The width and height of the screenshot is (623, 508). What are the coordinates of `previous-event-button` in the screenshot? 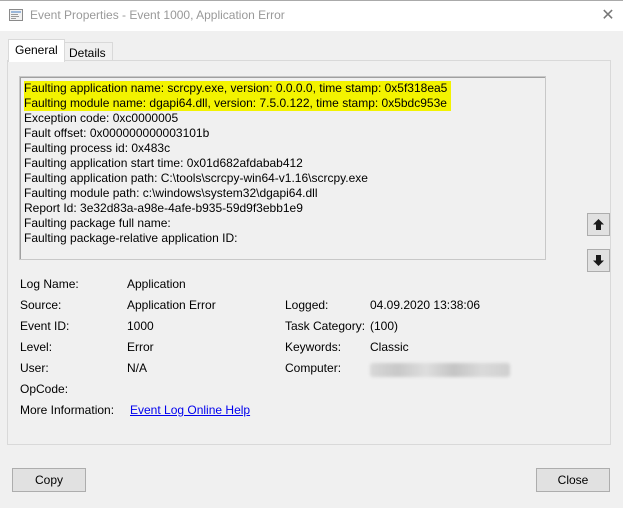 It's located at (598, 224).